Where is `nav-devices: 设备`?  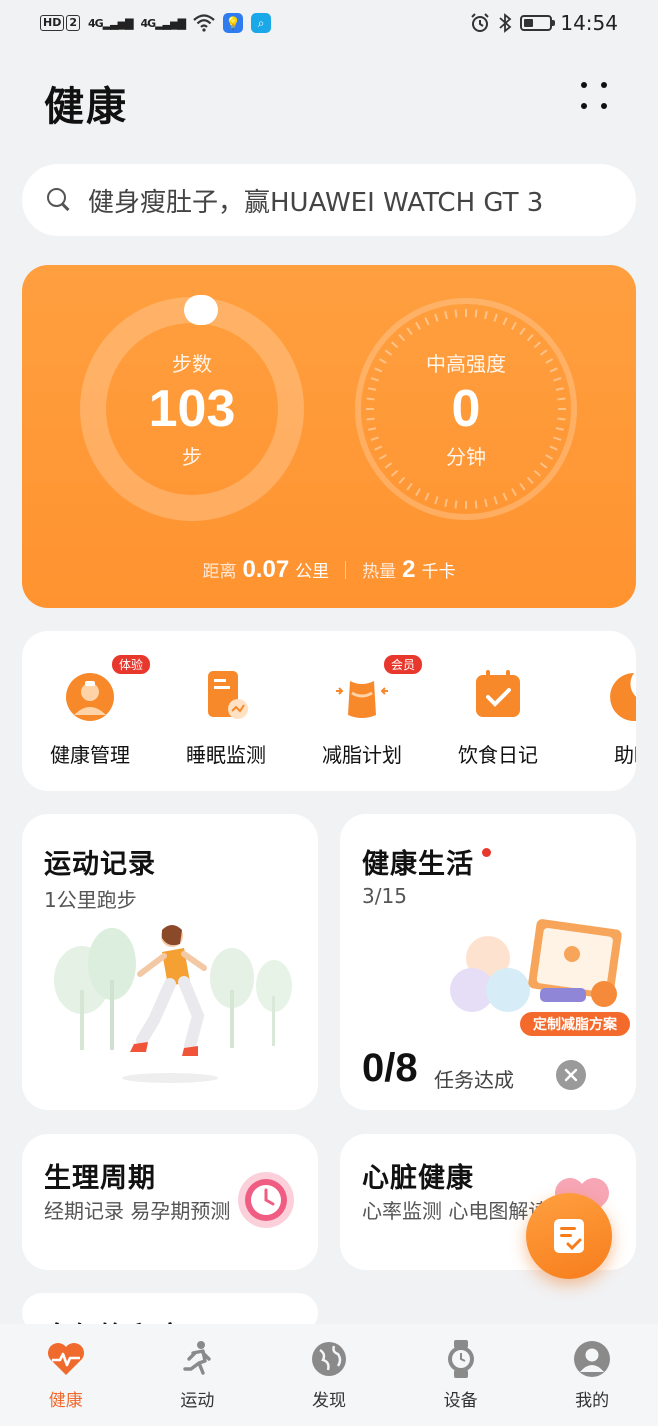
nav-devices: 设备 is located at coordinates (461, 1375).